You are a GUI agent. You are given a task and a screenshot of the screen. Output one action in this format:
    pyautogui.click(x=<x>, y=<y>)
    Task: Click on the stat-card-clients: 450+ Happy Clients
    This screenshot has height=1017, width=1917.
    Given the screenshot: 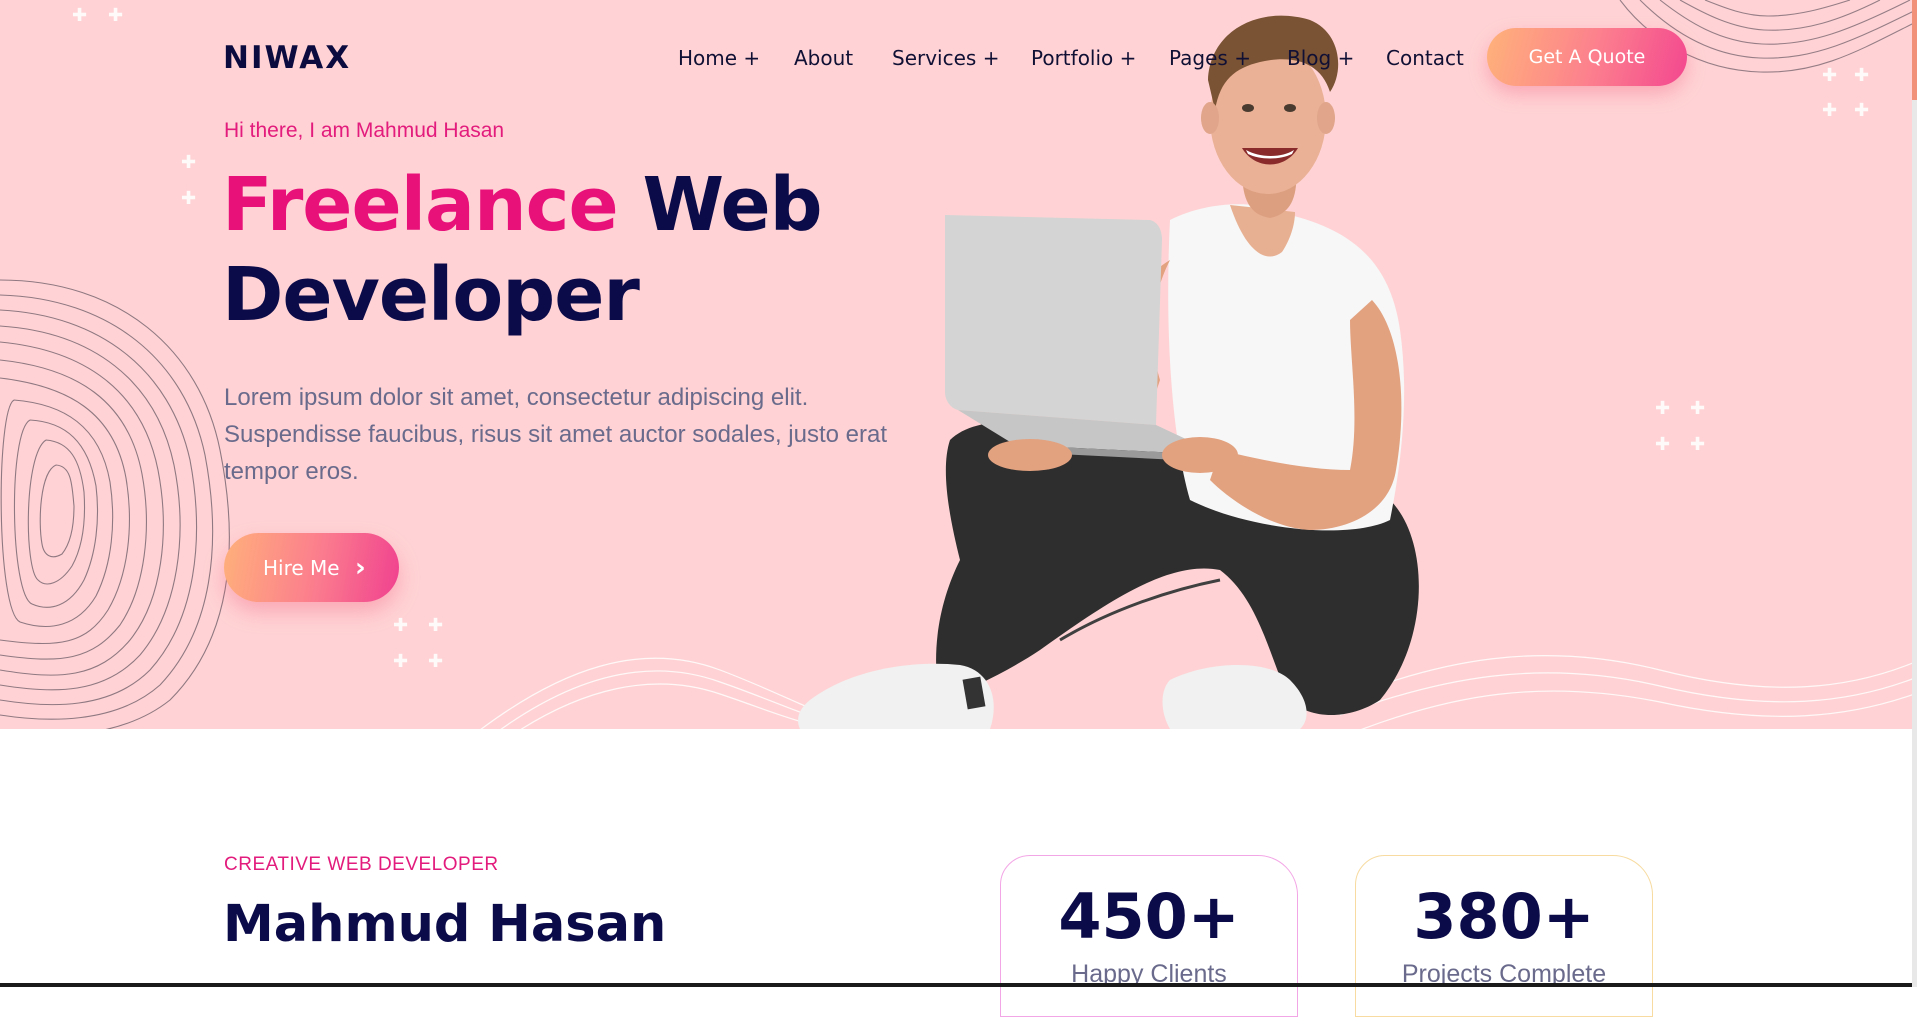 What is the action you would take?
    pyautogui.click(x=1149, y=936)
    